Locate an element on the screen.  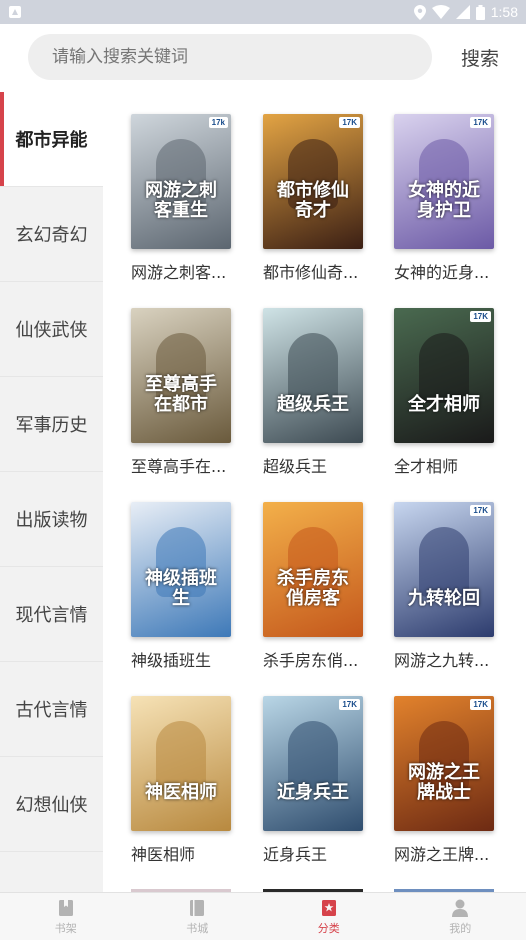
cover-title: 网游之刺客重生 is located at coordinates (181, 200).